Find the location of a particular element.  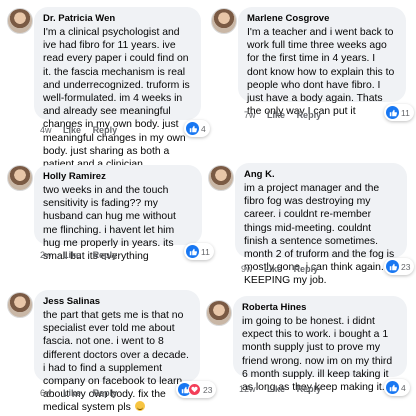

comment-meta: 9w Like Reply is located at coordinates (284, 269).